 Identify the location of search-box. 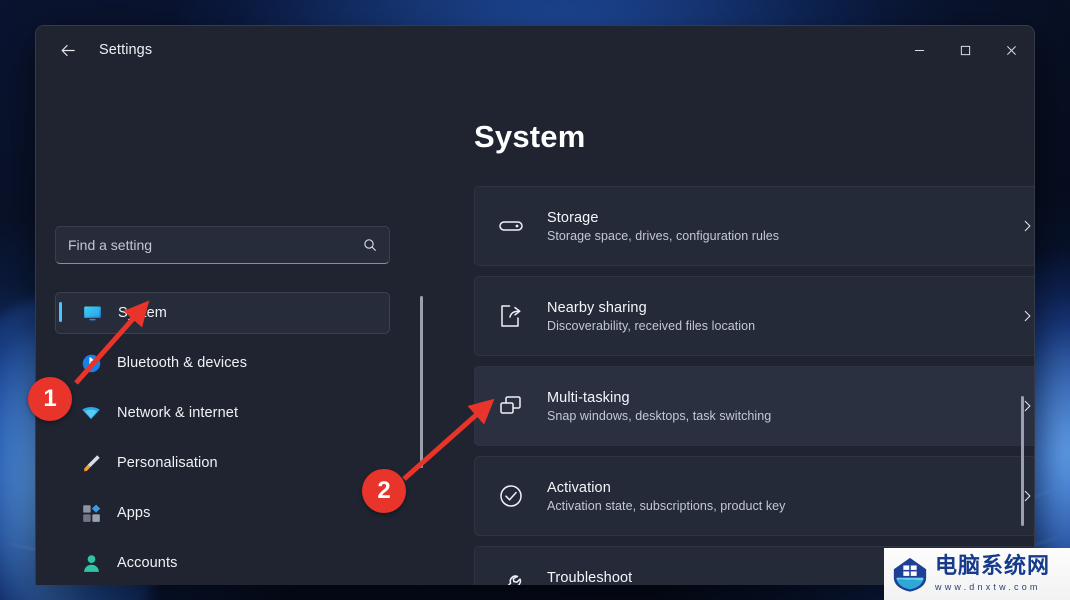
(222, 245).